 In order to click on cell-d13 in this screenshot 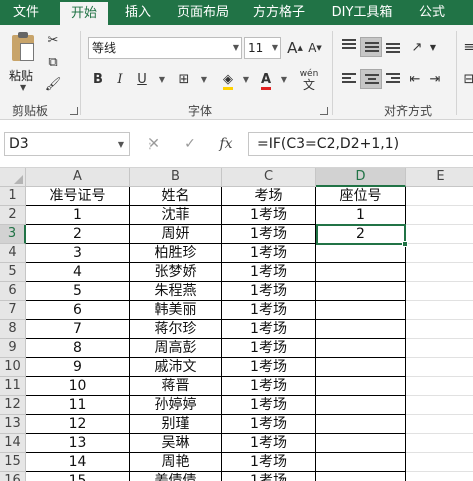, I will do `click(361, 424)`.